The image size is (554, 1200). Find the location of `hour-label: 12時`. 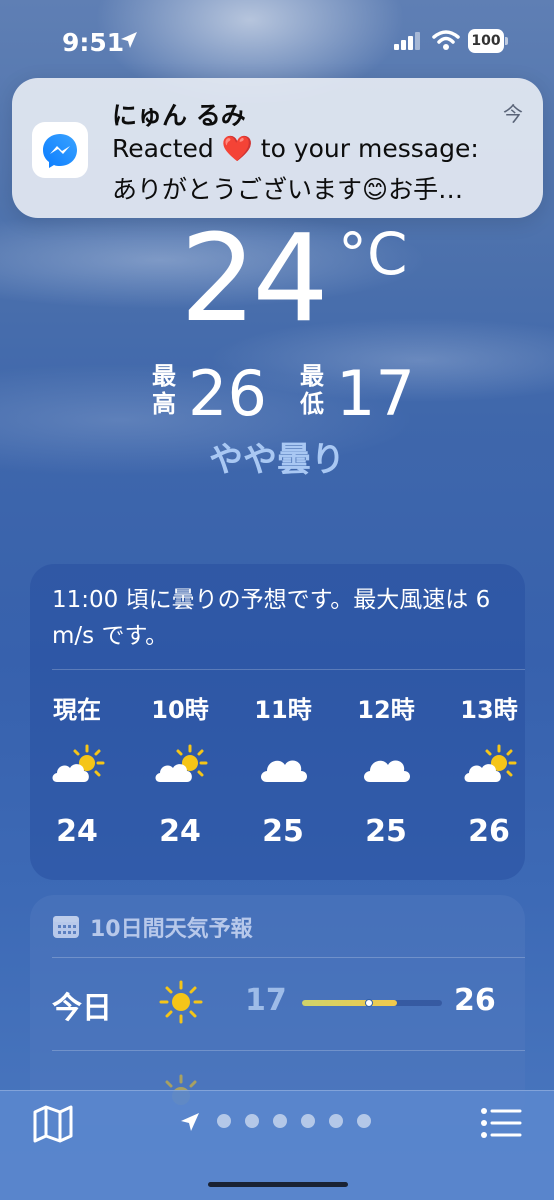

hour-label: 12時 is located at coordinates (386, 710).